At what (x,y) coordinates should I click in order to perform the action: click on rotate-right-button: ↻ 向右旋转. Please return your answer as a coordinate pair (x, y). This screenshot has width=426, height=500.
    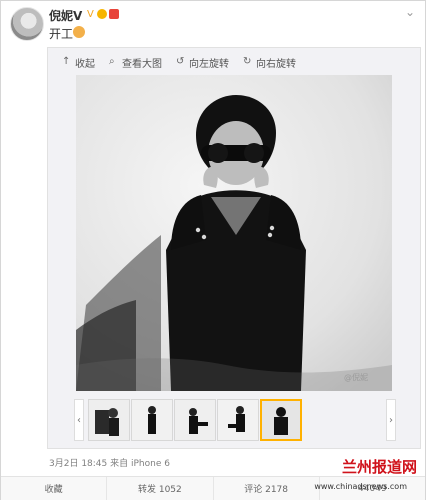
    Looking at the image, I should click on (269, 62).